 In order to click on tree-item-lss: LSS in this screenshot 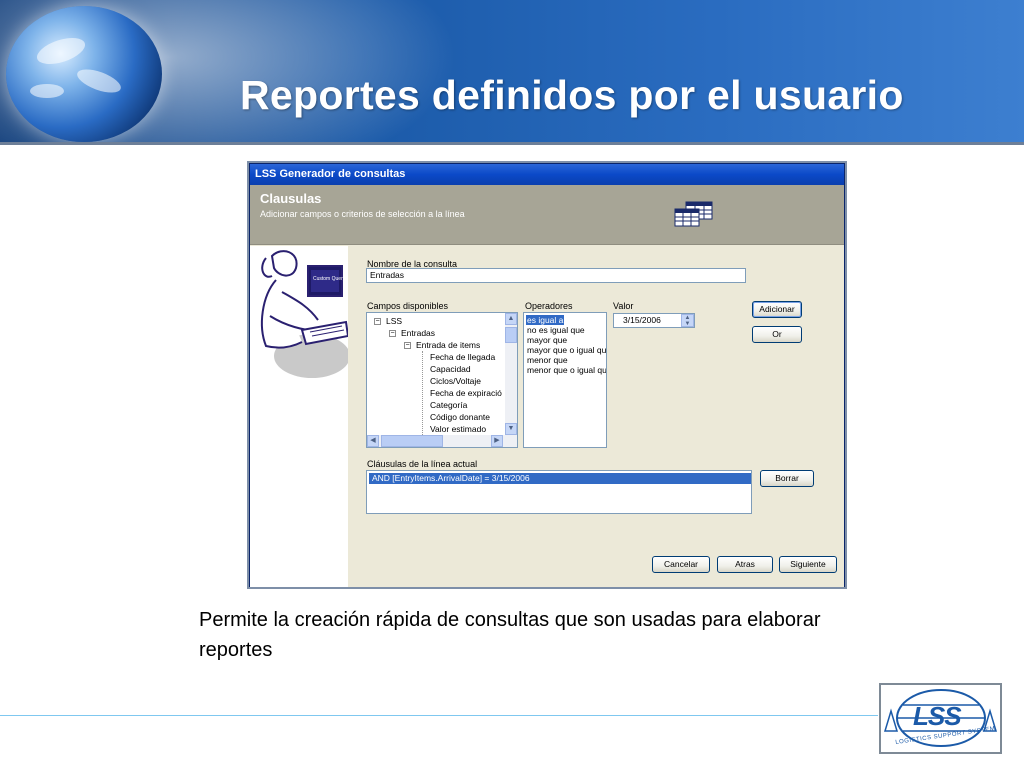, I will do `click(394, 321)`.